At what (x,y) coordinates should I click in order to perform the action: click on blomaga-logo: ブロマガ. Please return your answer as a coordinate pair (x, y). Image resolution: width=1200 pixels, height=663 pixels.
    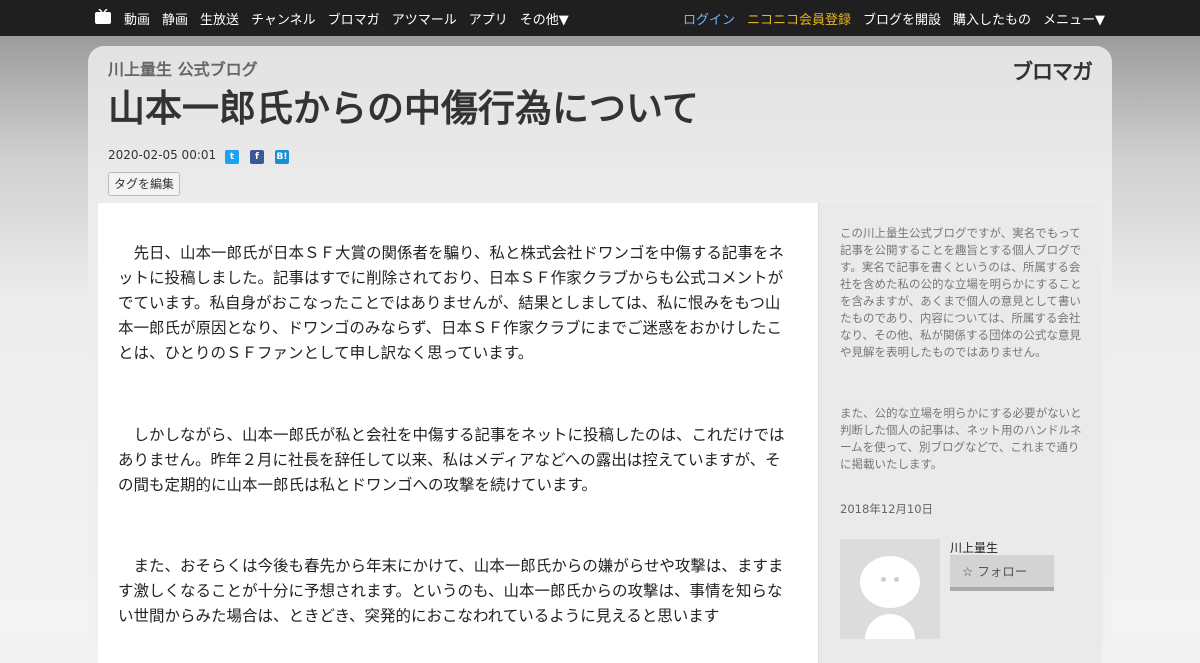
    Looking at the image, I should click on (1052, 71).